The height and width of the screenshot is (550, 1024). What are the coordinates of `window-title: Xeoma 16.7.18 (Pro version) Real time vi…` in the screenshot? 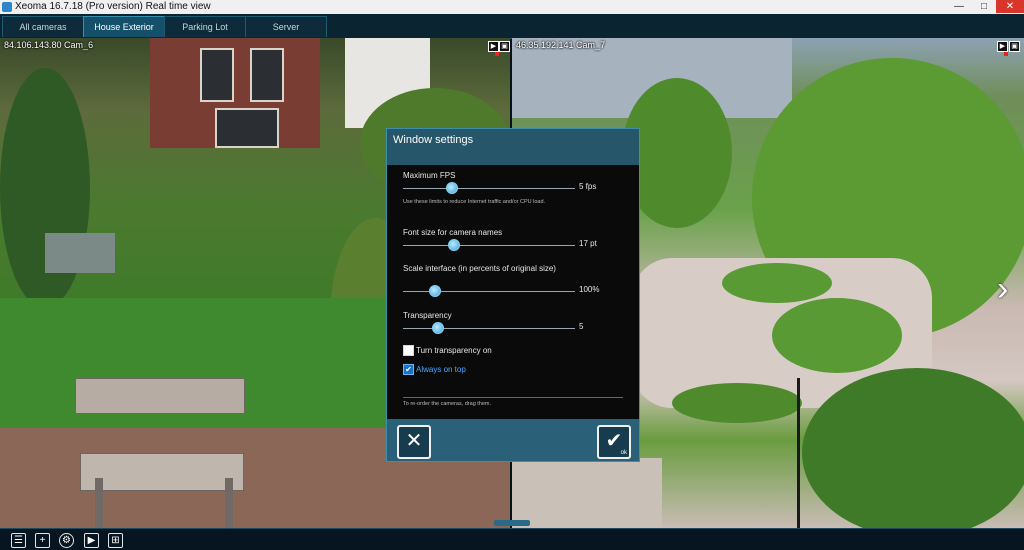 It's located at (113, 6).